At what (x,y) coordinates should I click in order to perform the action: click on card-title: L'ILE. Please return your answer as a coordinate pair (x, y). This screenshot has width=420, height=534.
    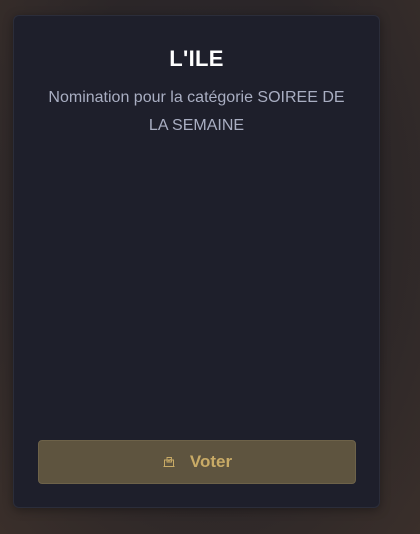
    Looking at the image, I should click on (196, 58).